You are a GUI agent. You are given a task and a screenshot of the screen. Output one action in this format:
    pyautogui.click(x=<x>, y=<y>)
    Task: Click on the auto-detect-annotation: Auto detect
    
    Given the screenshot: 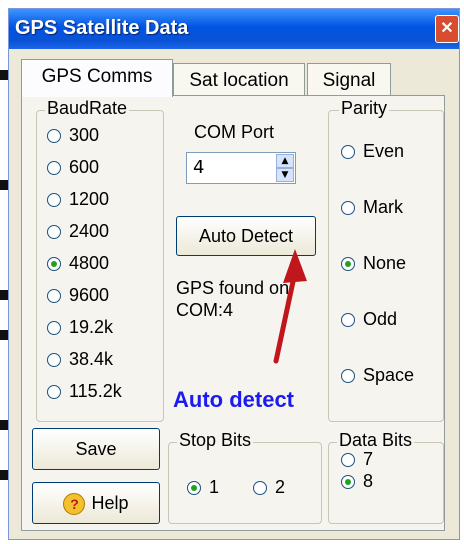 What is the action you would take?
    pyautogui.click(x=233, y=399)
    